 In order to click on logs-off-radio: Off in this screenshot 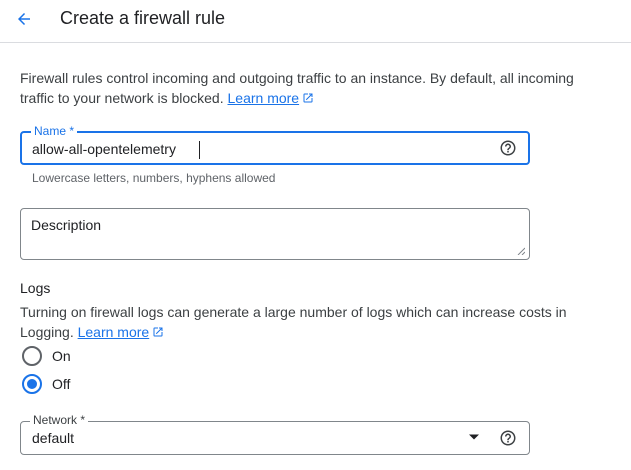, I will do `click(46, 384)`.